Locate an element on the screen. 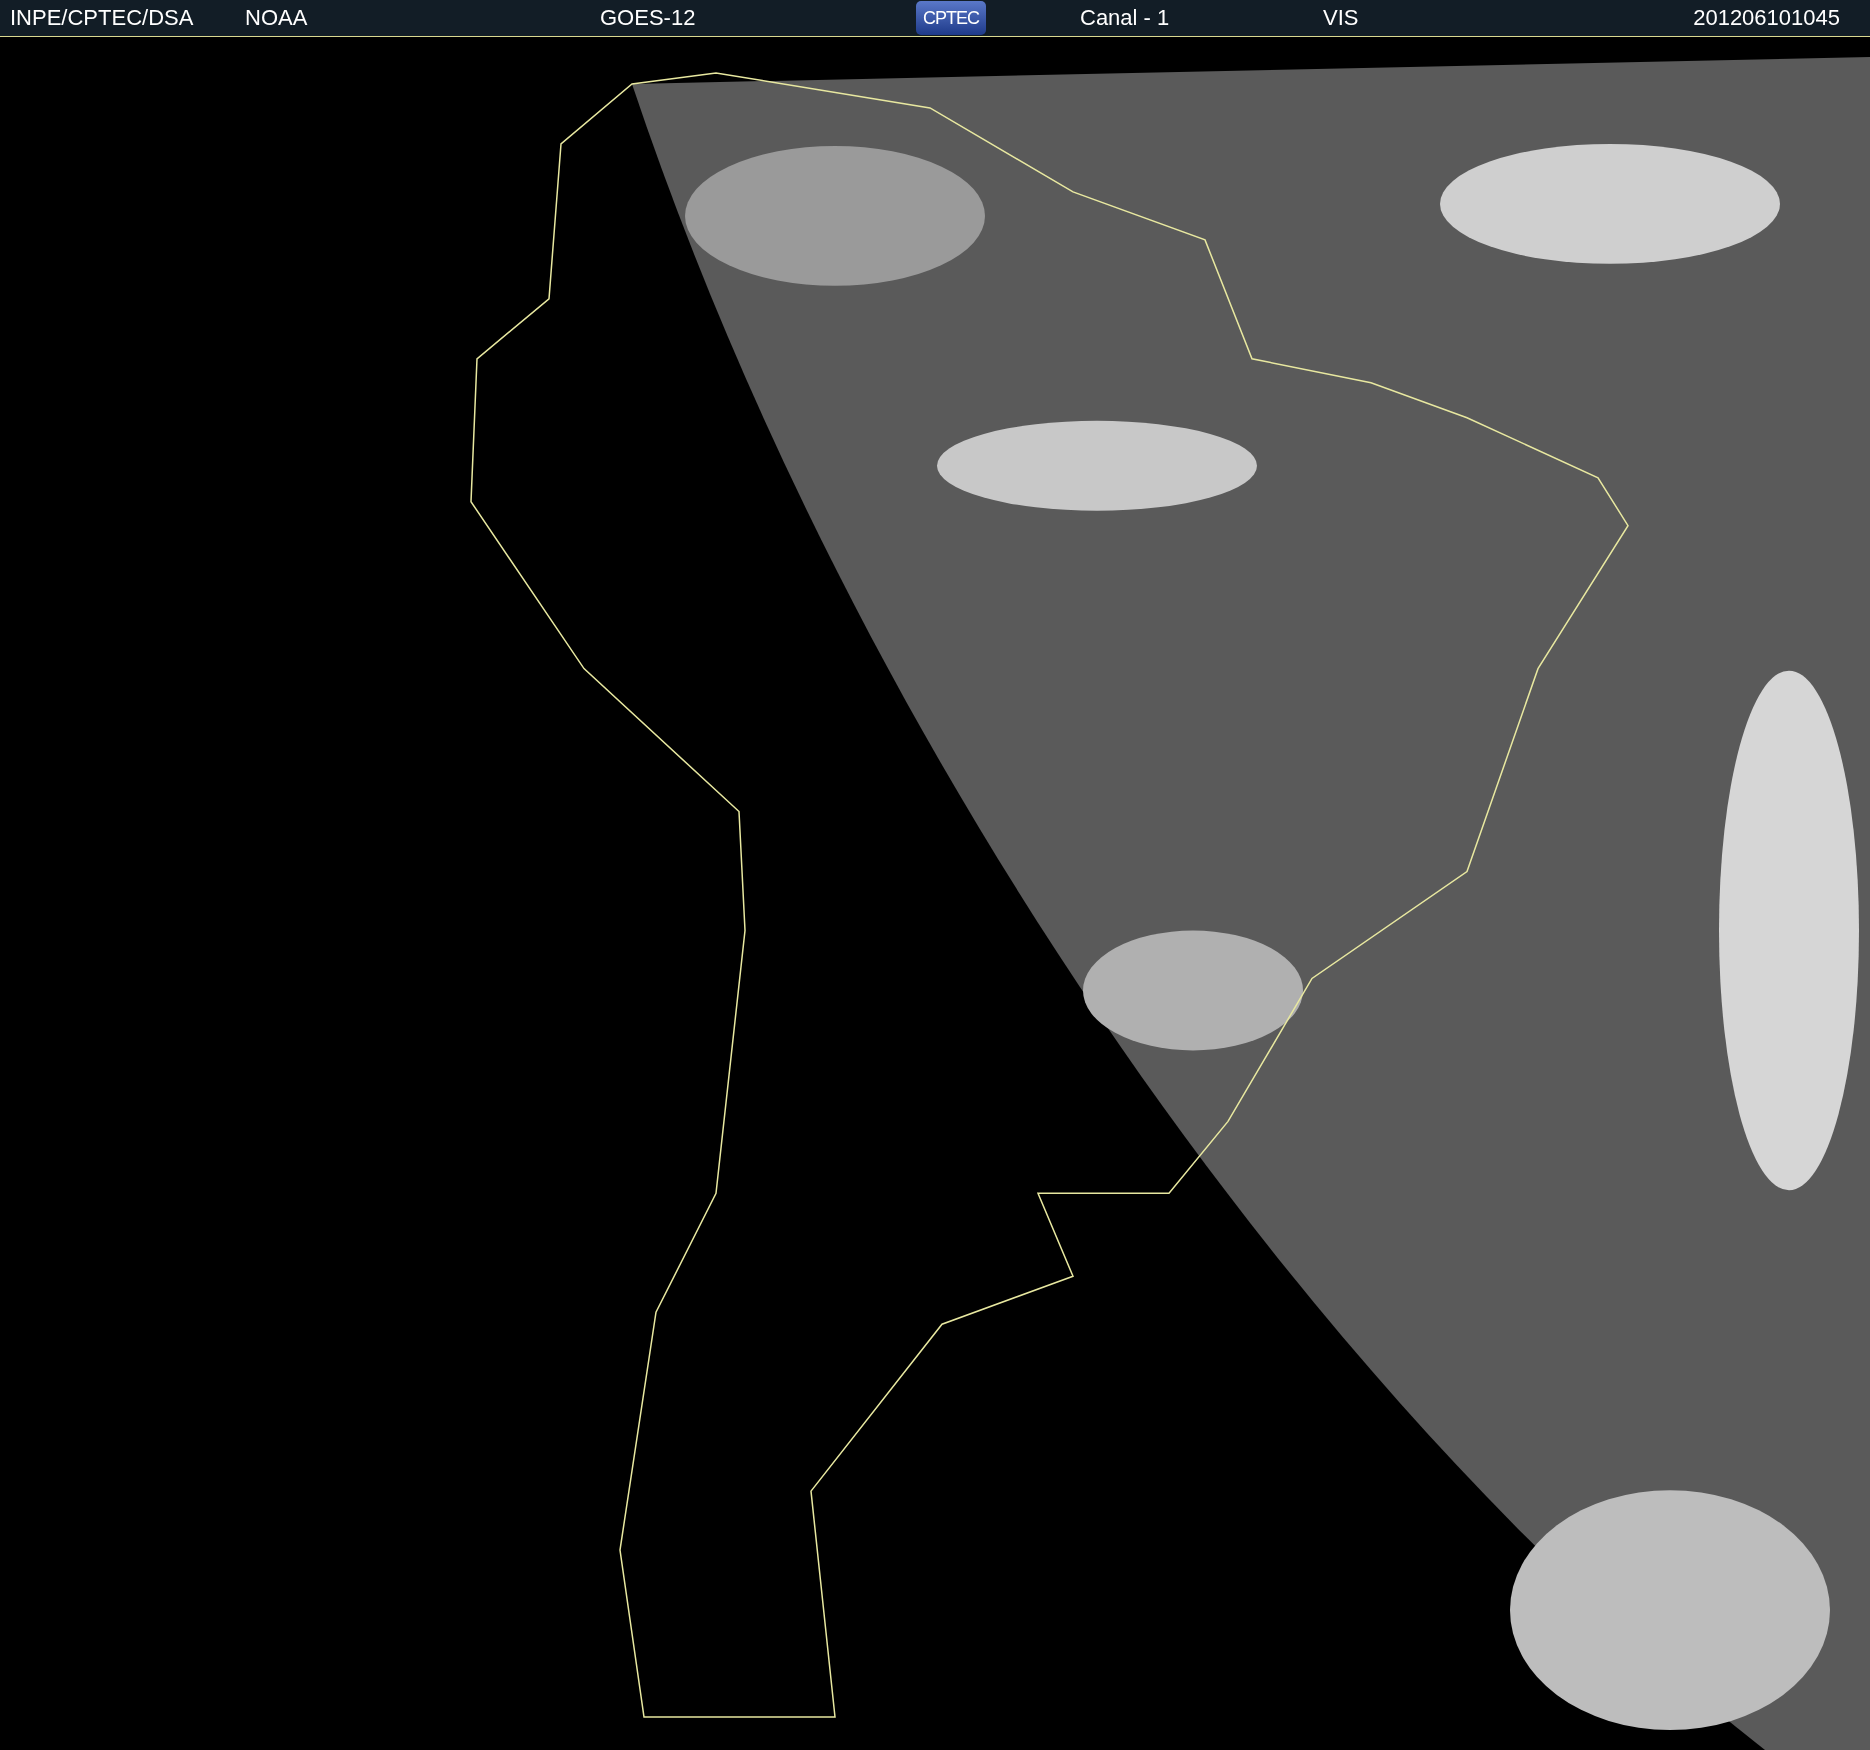 The height and width of the screenshot is (1750, 1870). header-label: INPE/CPTEC/DSA is located at coordinates (102, 18).